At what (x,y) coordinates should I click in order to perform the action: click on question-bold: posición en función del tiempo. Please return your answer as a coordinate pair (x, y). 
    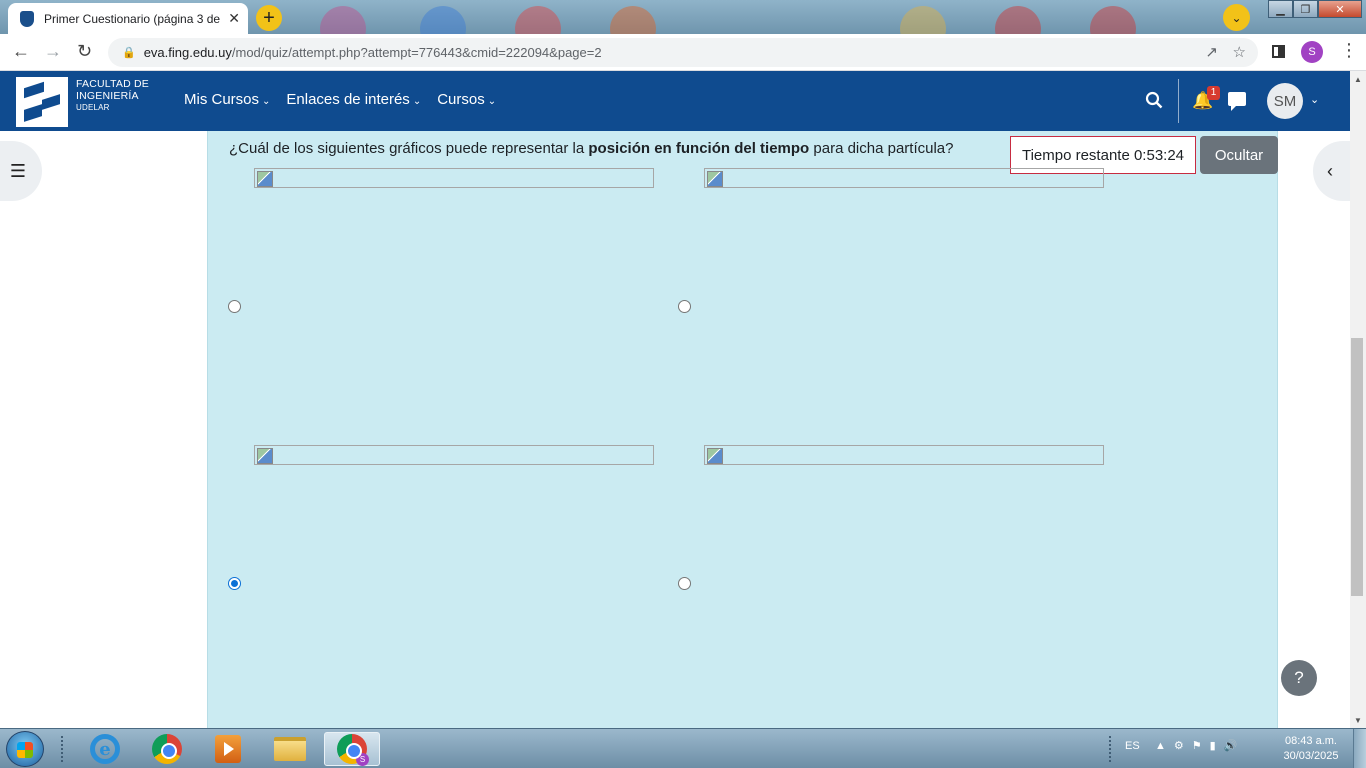
    Looking at the image, I should click on (699, 148).